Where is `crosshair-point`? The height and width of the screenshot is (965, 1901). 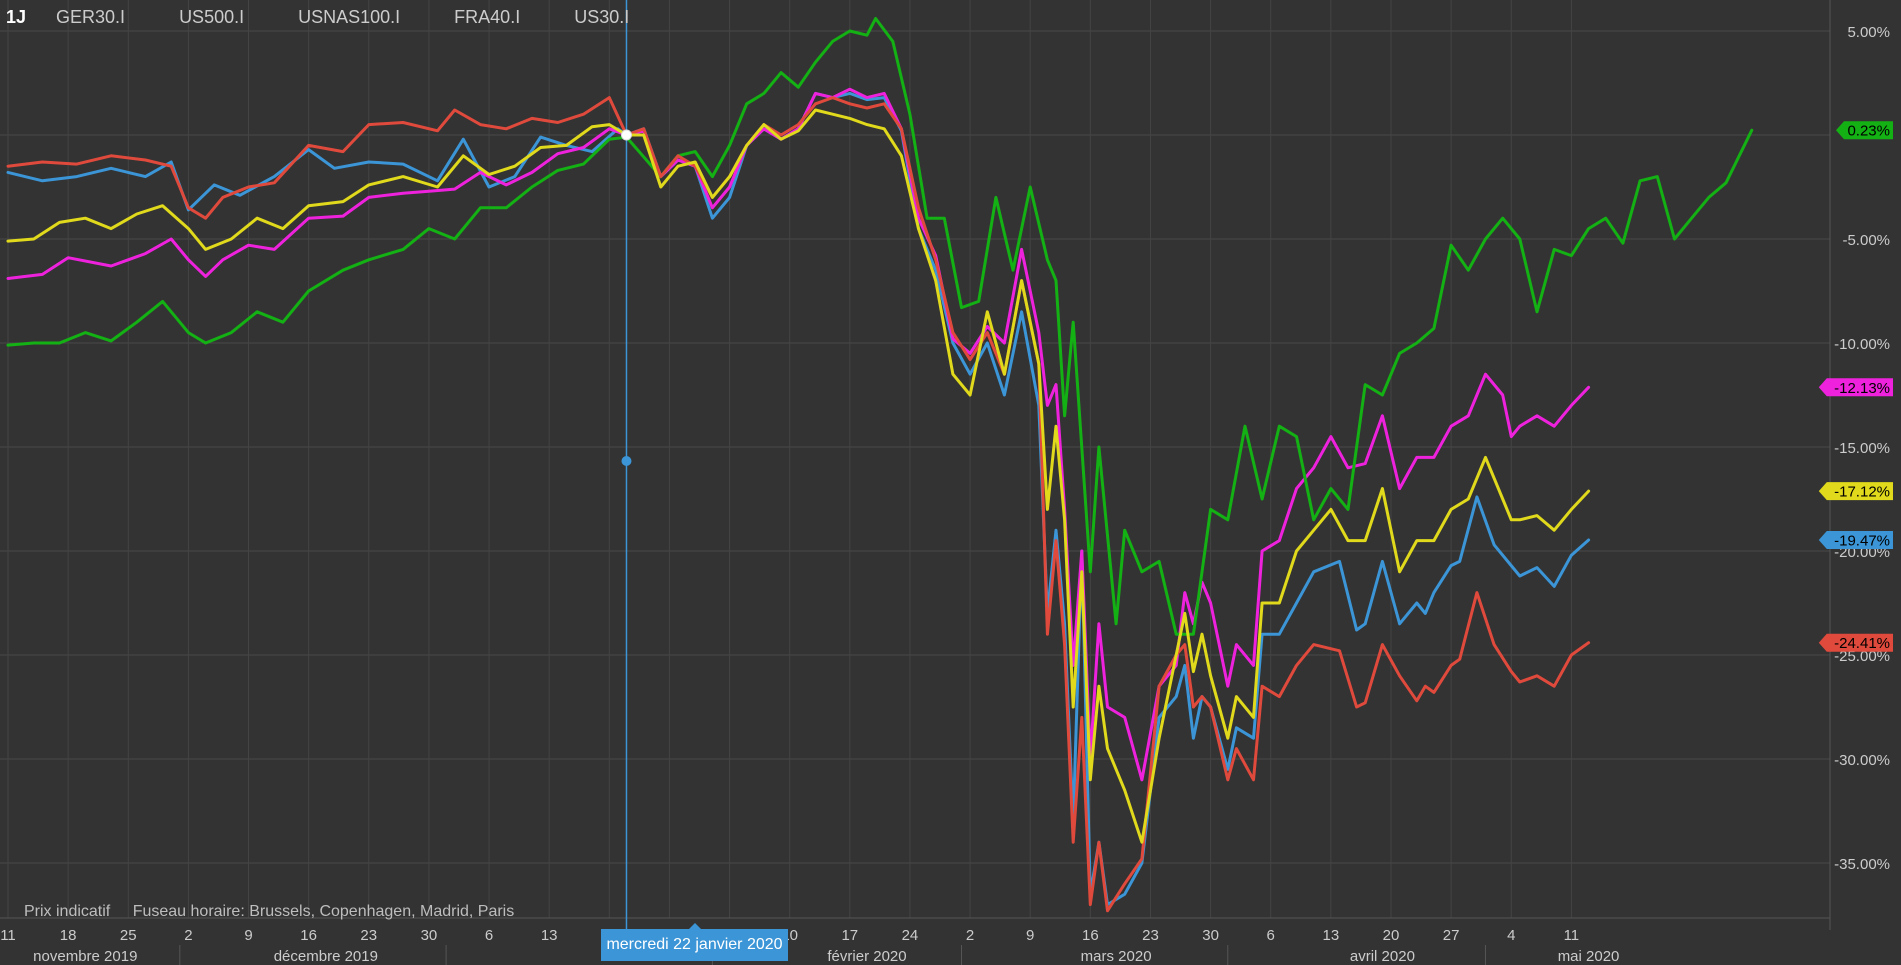 crosshair-point is located at coordinates (626, 135).